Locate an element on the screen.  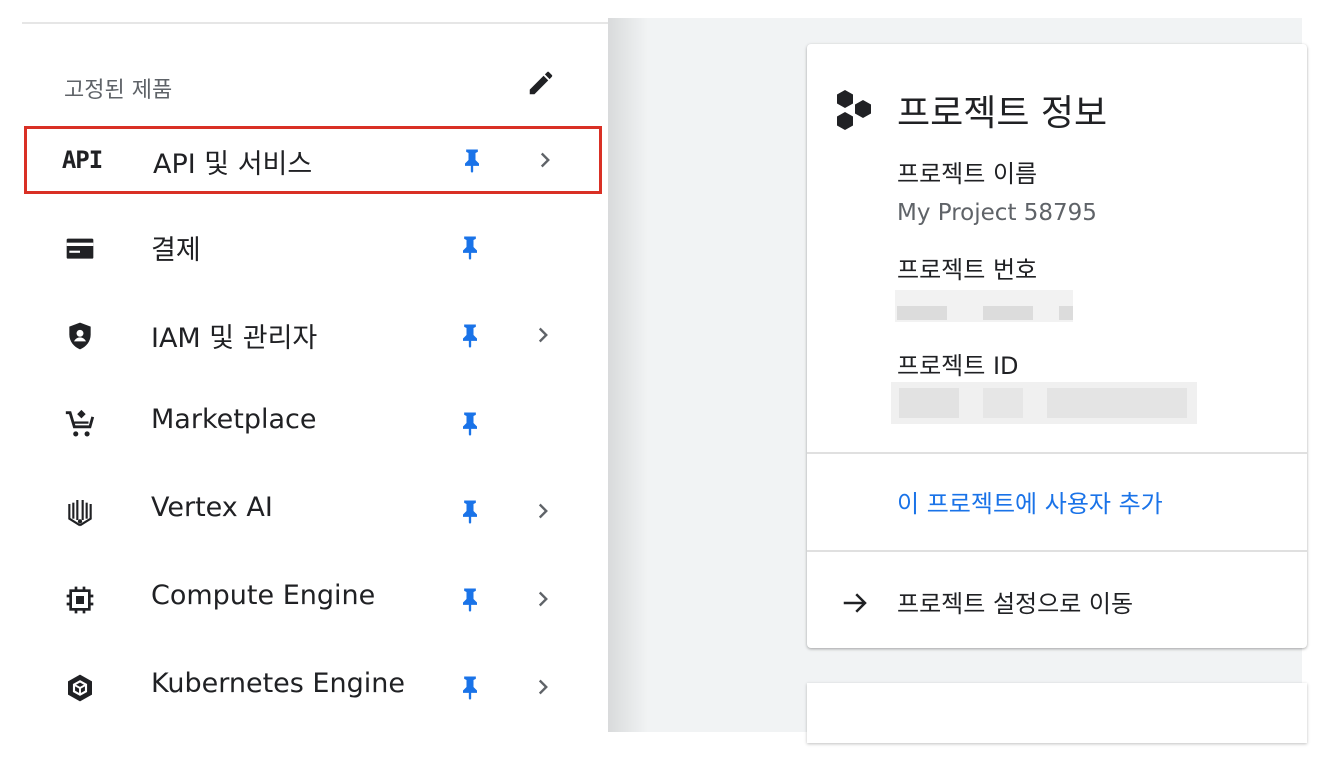
billing-card-icon is located at coordinates (80, 248).